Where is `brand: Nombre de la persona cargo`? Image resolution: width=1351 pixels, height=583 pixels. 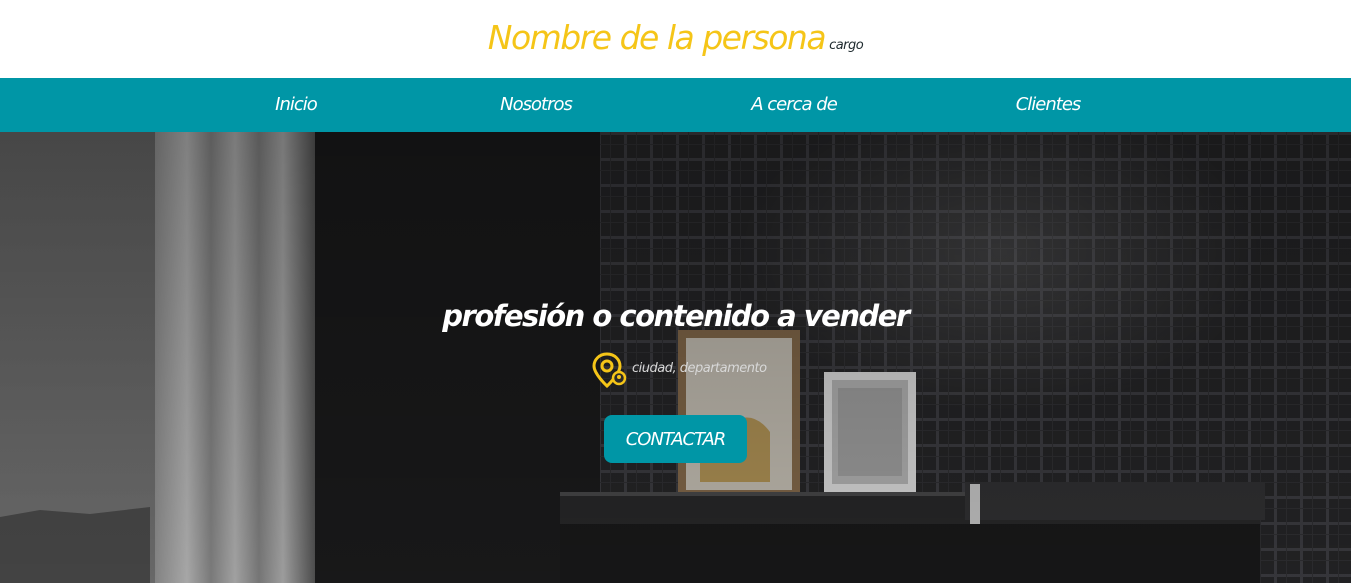
brand: Nombre de la persona cargo is located at coordinates (675, 37).